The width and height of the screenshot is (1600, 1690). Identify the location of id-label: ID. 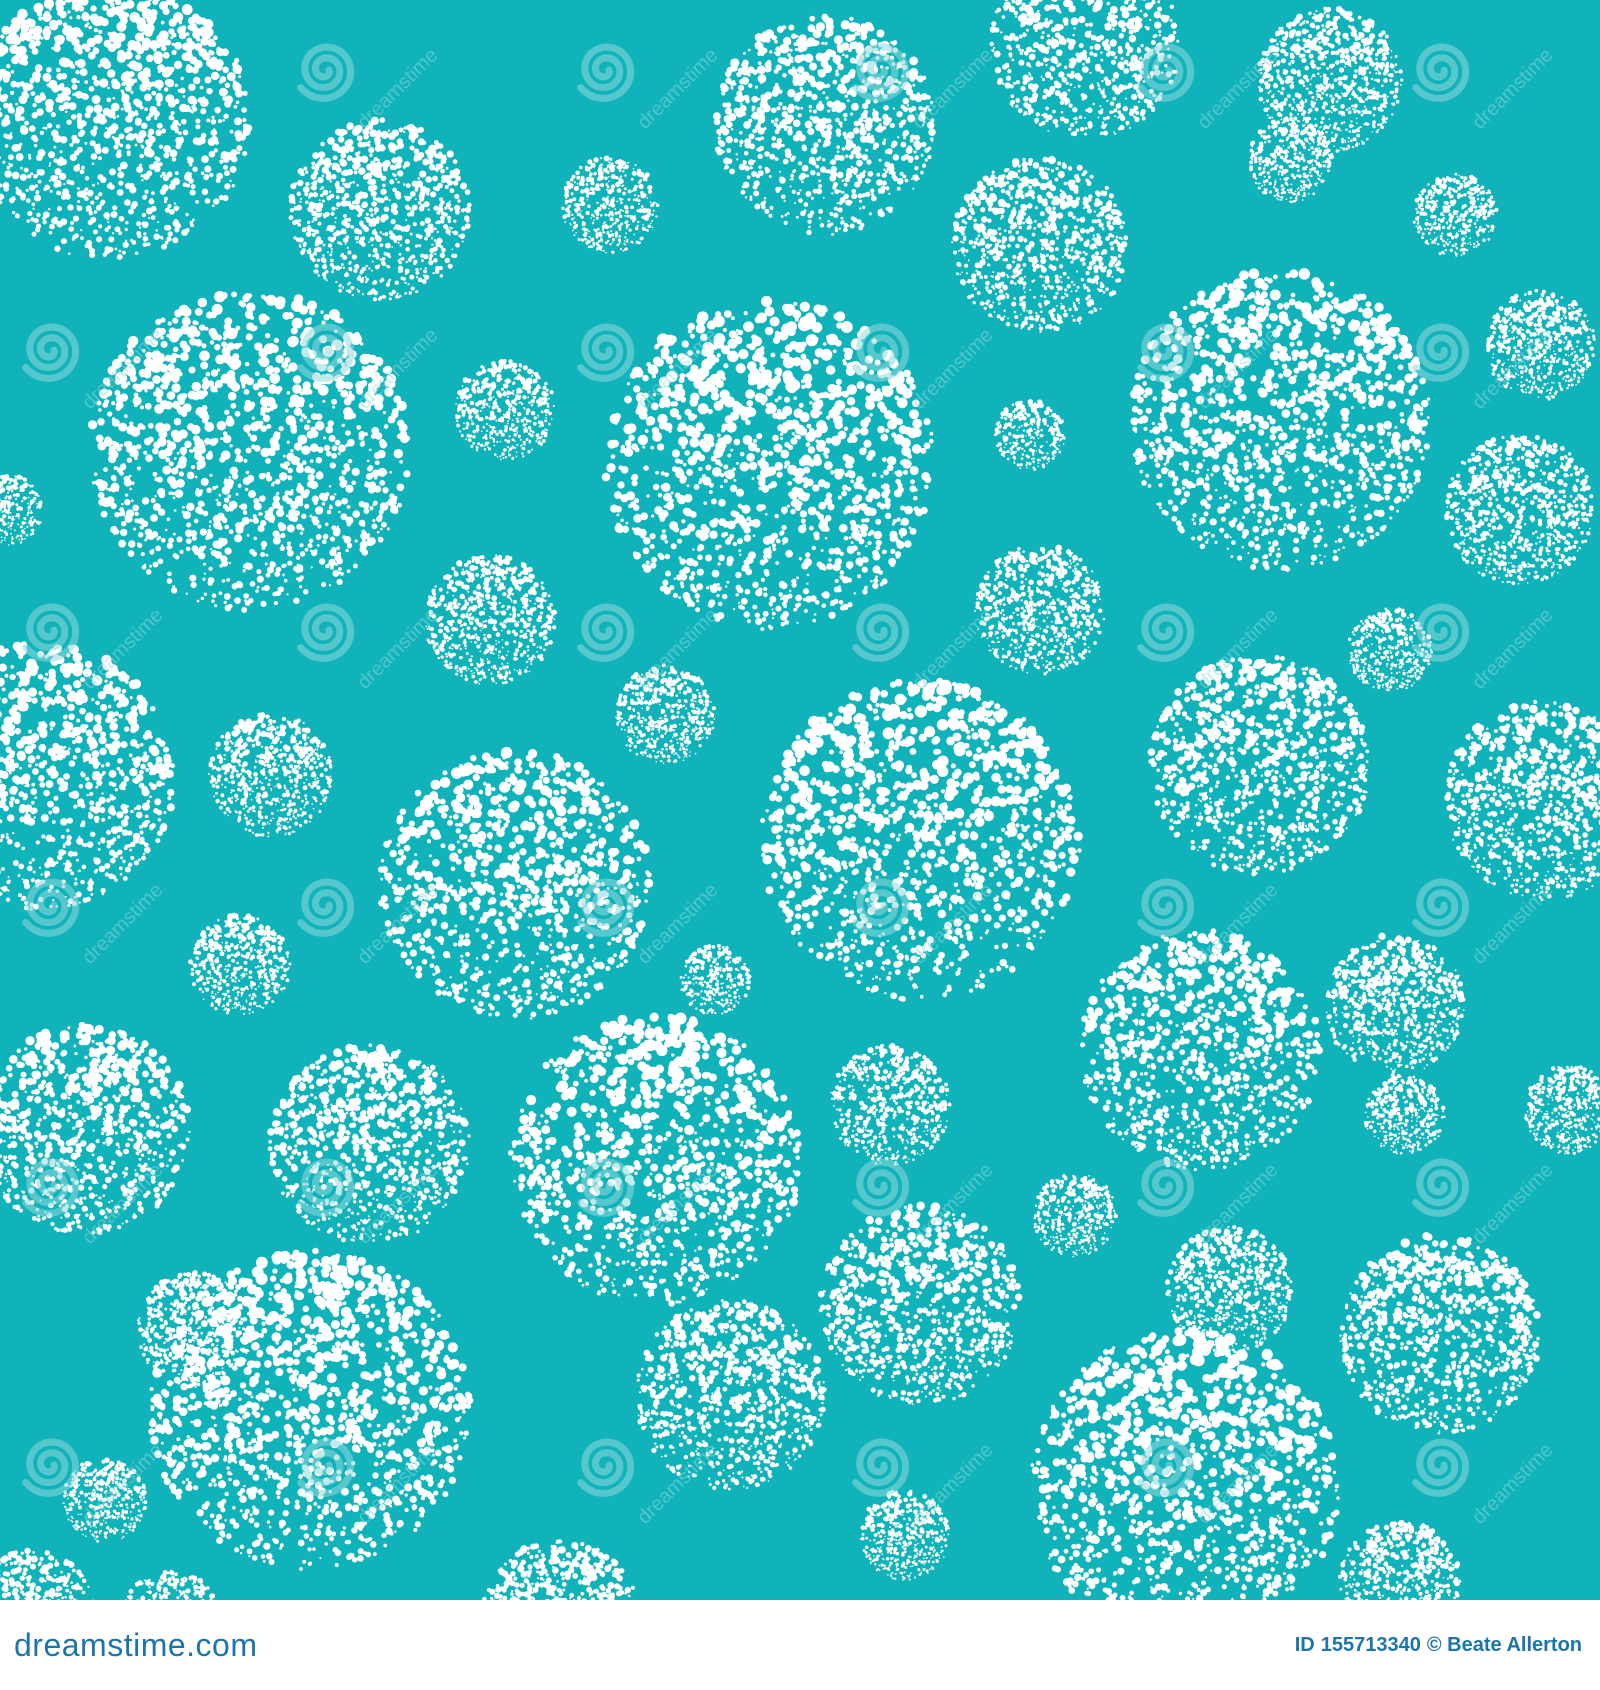
(1305, 1645).